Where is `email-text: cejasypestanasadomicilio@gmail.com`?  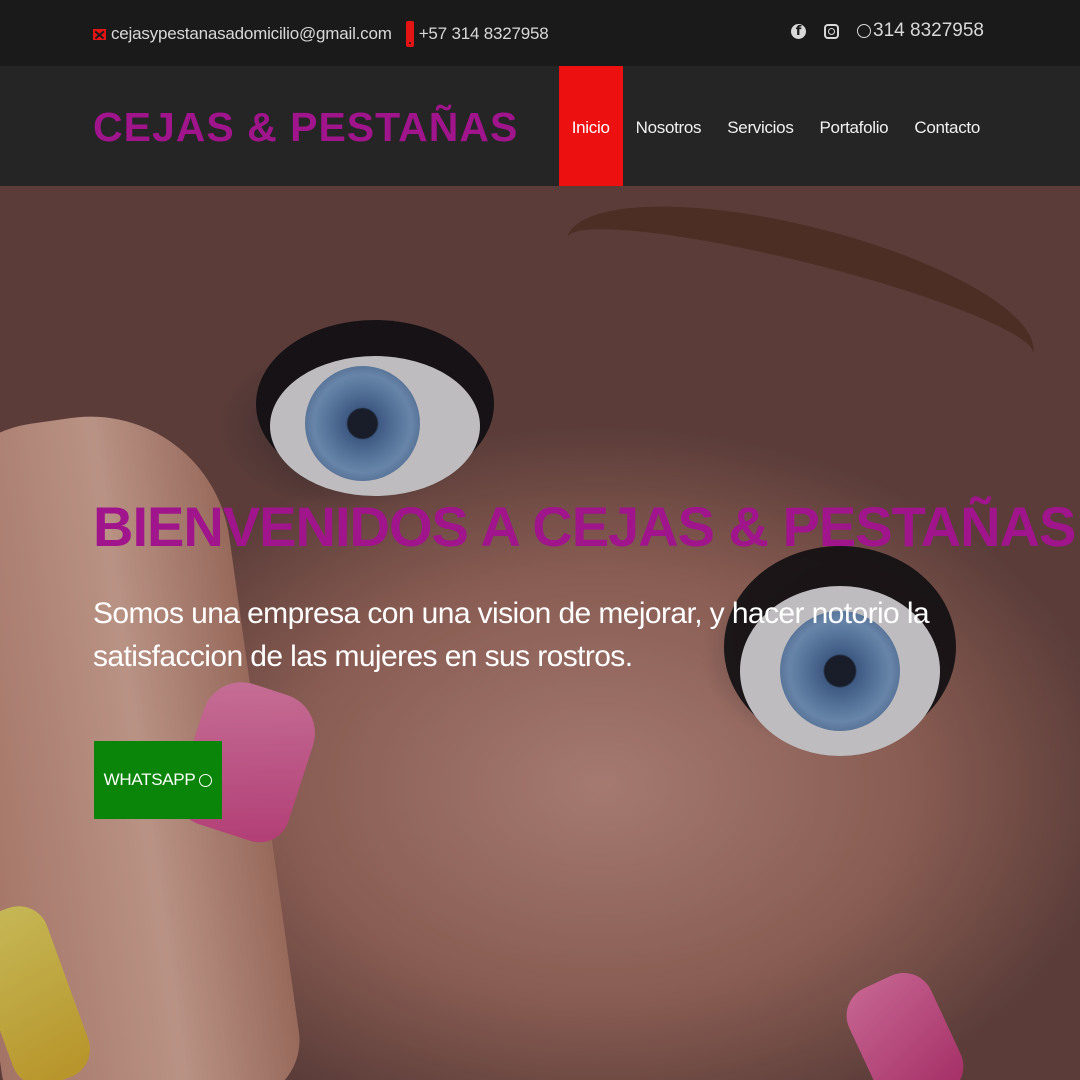 email-text: cejasypestanasadomicilio@gmail.com is located at coordinates (251, 33).